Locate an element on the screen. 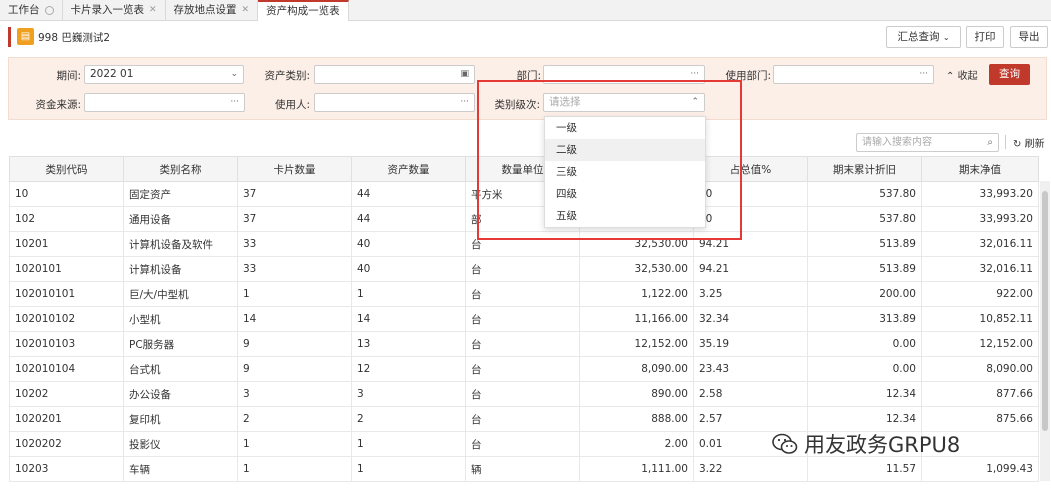 The image size is (1051, 492). print-button: 打印 is located at coordinates (985, 37).